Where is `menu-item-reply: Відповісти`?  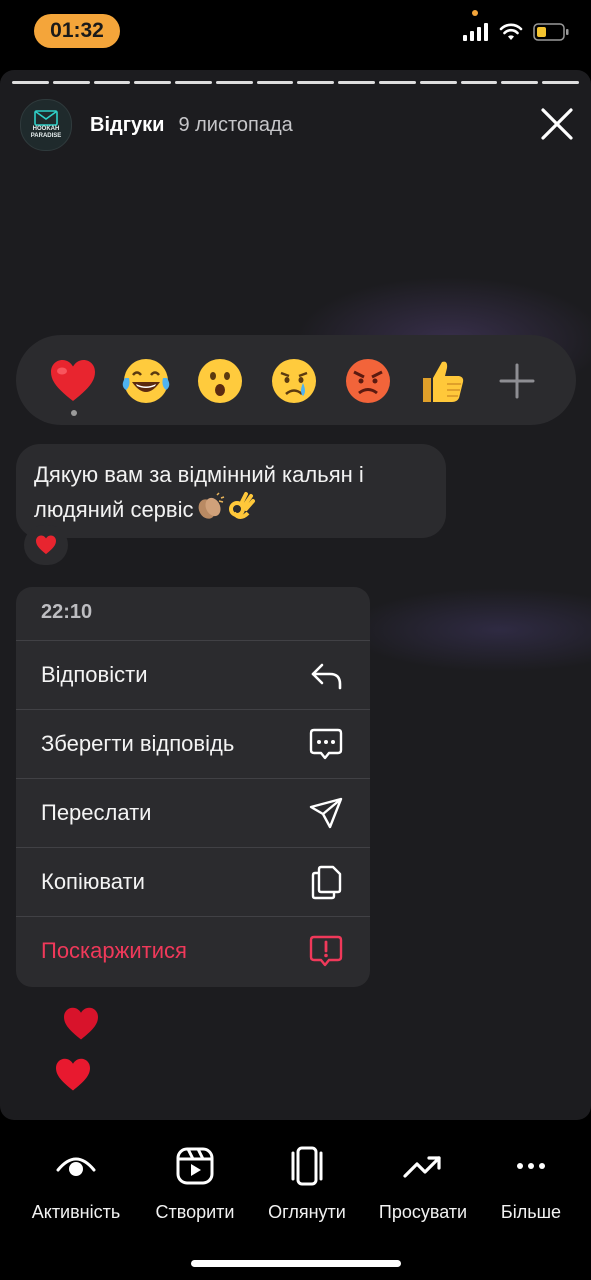 menu-item-reply: Відповісти is located at coordinates (193, 674).